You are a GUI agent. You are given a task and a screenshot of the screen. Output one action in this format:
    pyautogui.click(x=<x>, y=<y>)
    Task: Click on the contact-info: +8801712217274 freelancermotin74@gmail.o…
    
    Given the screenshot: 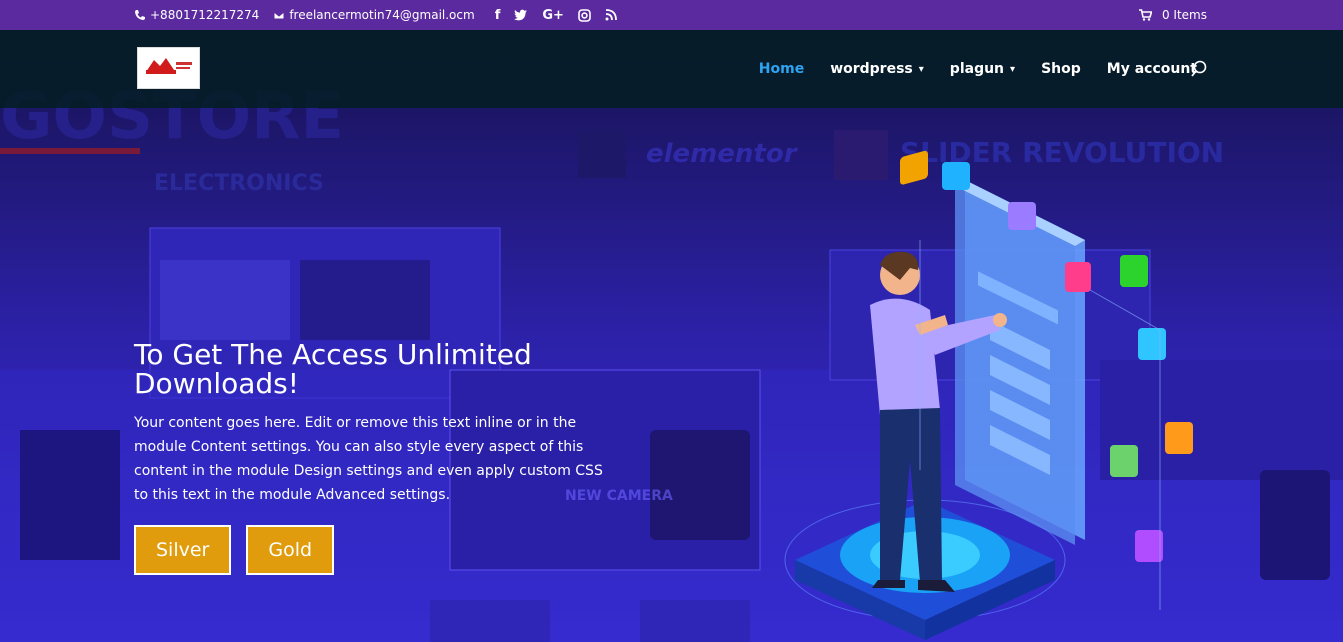 What is the action you would take?
    pyautogui.click(x=375, y=15)
    